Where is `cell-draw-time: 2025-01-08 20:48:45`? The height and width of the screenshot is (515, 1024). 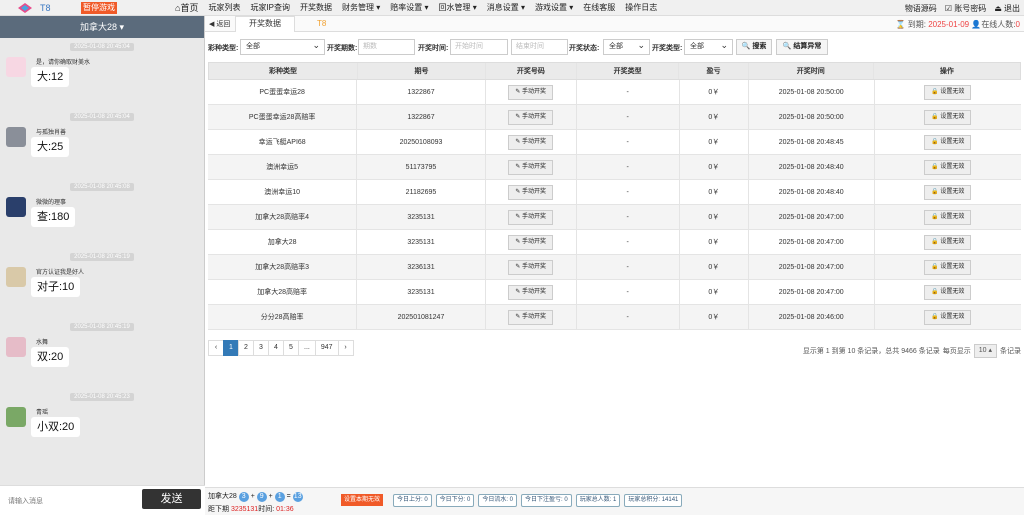
cell-draw-time: 2025-01-08 20:48:45 is located at coordinates (812, 142).